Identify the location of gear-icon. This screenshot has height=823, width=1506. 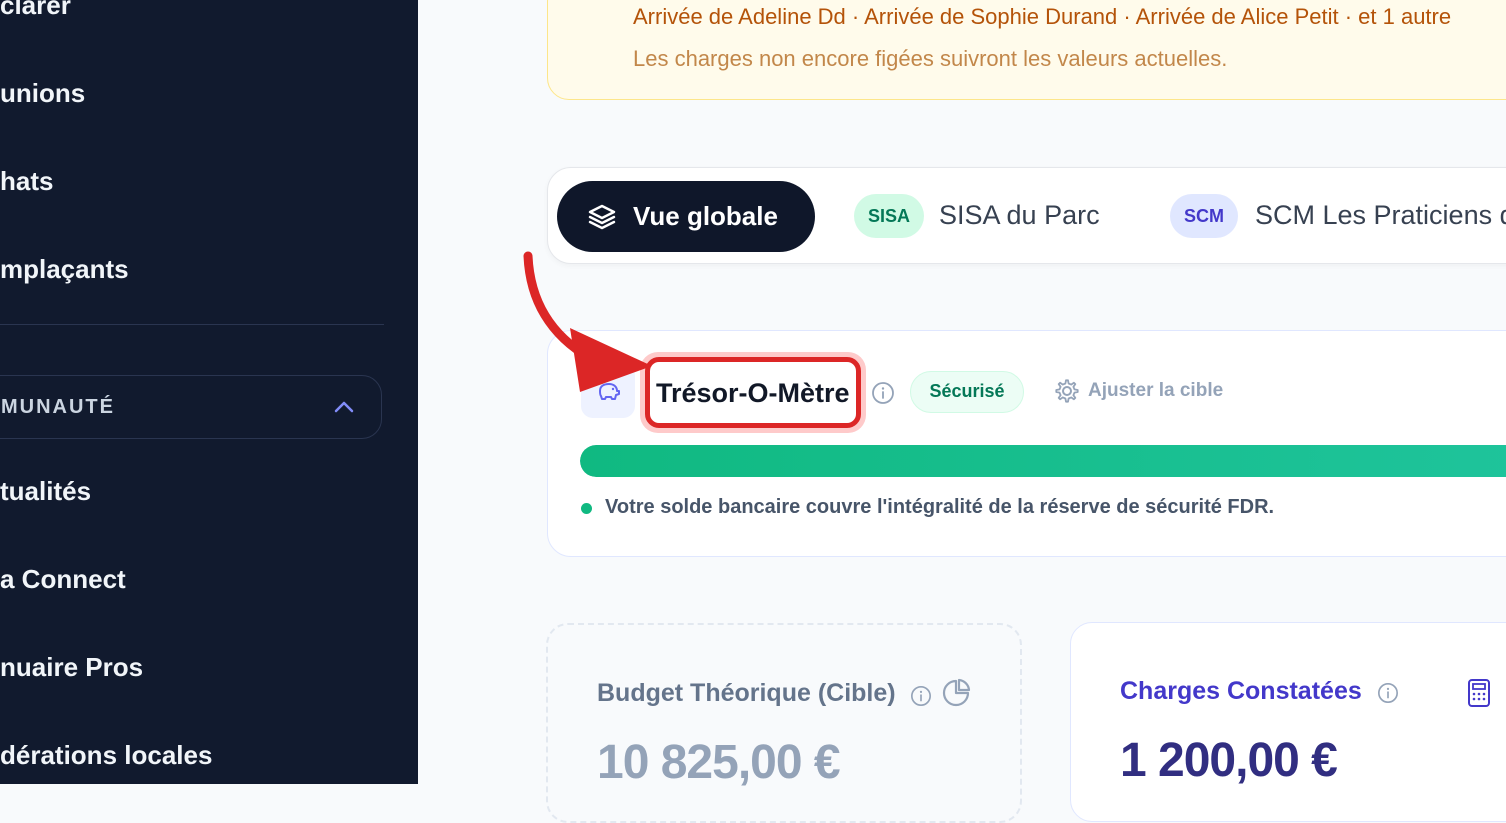
(1067, 391).